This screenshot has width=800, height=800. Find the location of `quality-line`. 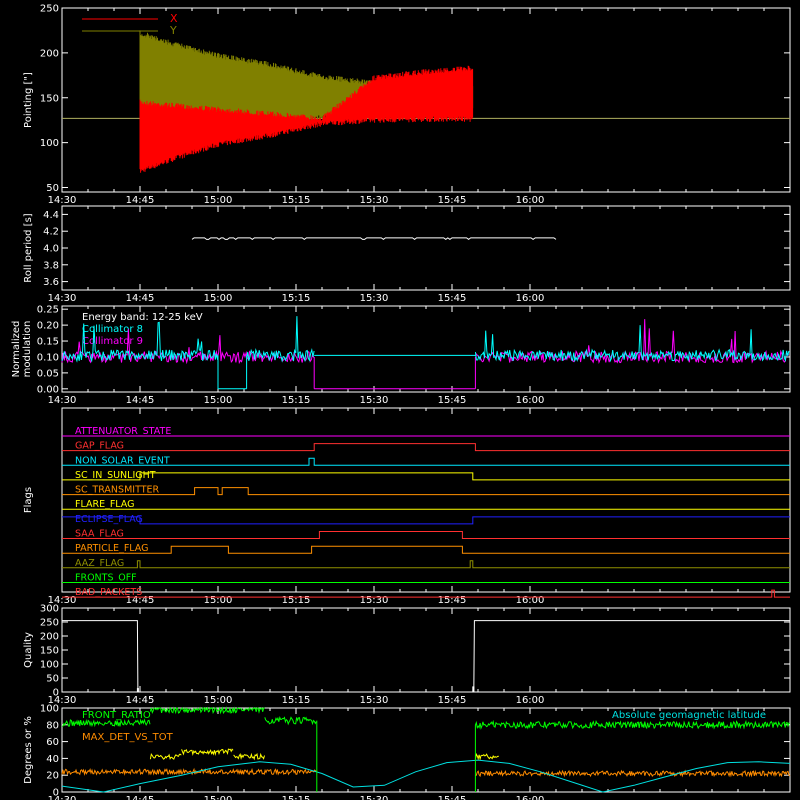

quality-line is located at coordinates (426, 656).